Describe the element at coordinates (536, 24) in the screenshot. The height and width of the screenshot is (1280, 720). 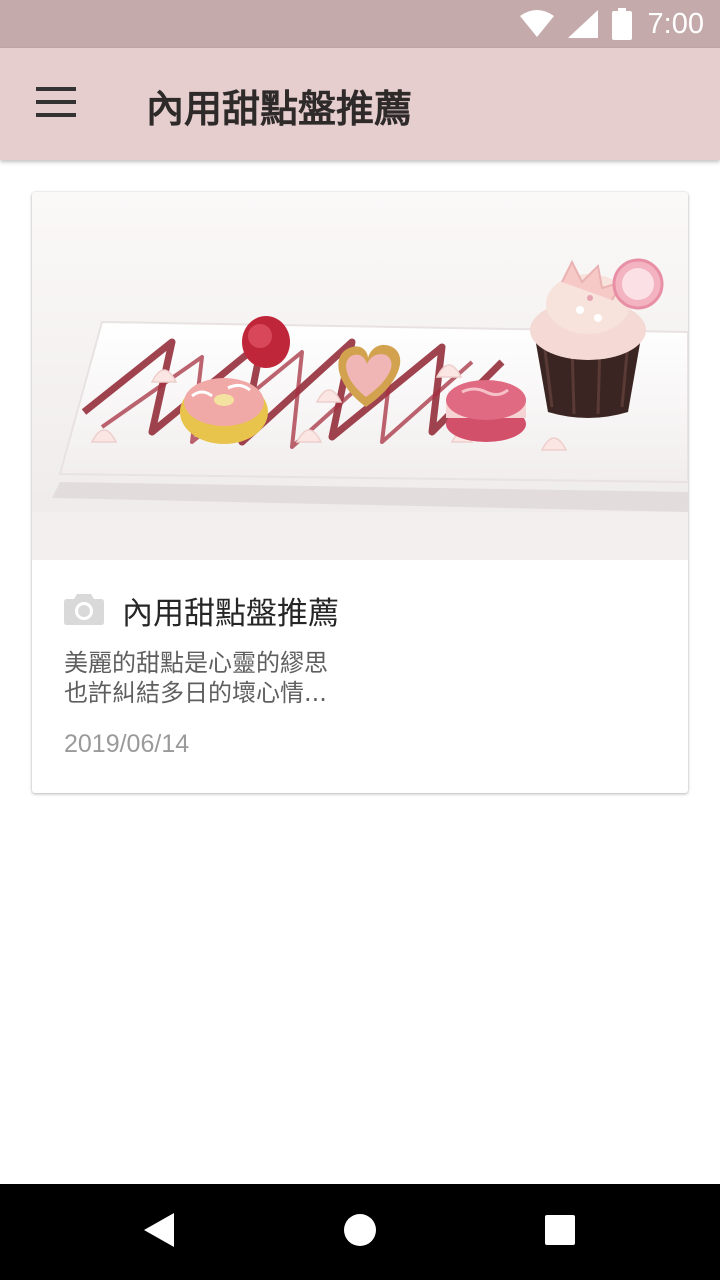
I see `wifi-icon` at that location.